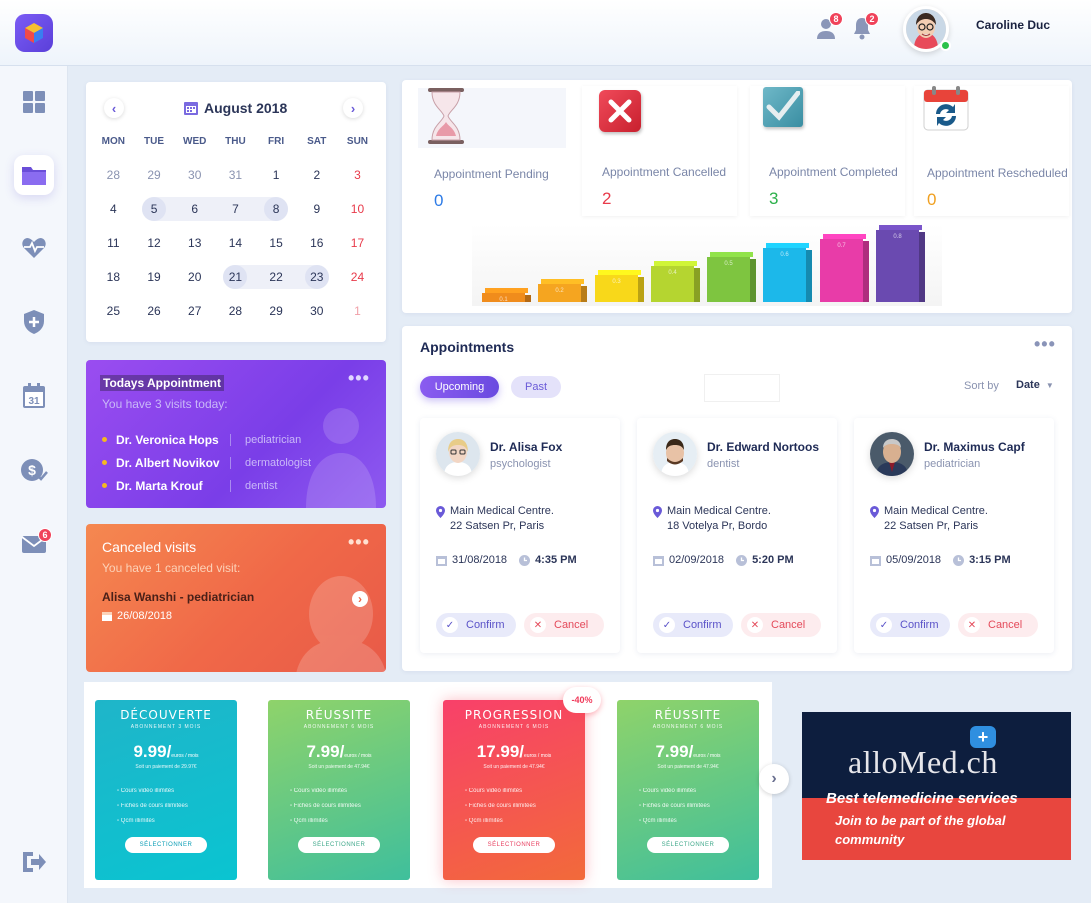 This screenshot has width=1091, height=903. I want to click on calendar-day: 19, so click(154, 277).